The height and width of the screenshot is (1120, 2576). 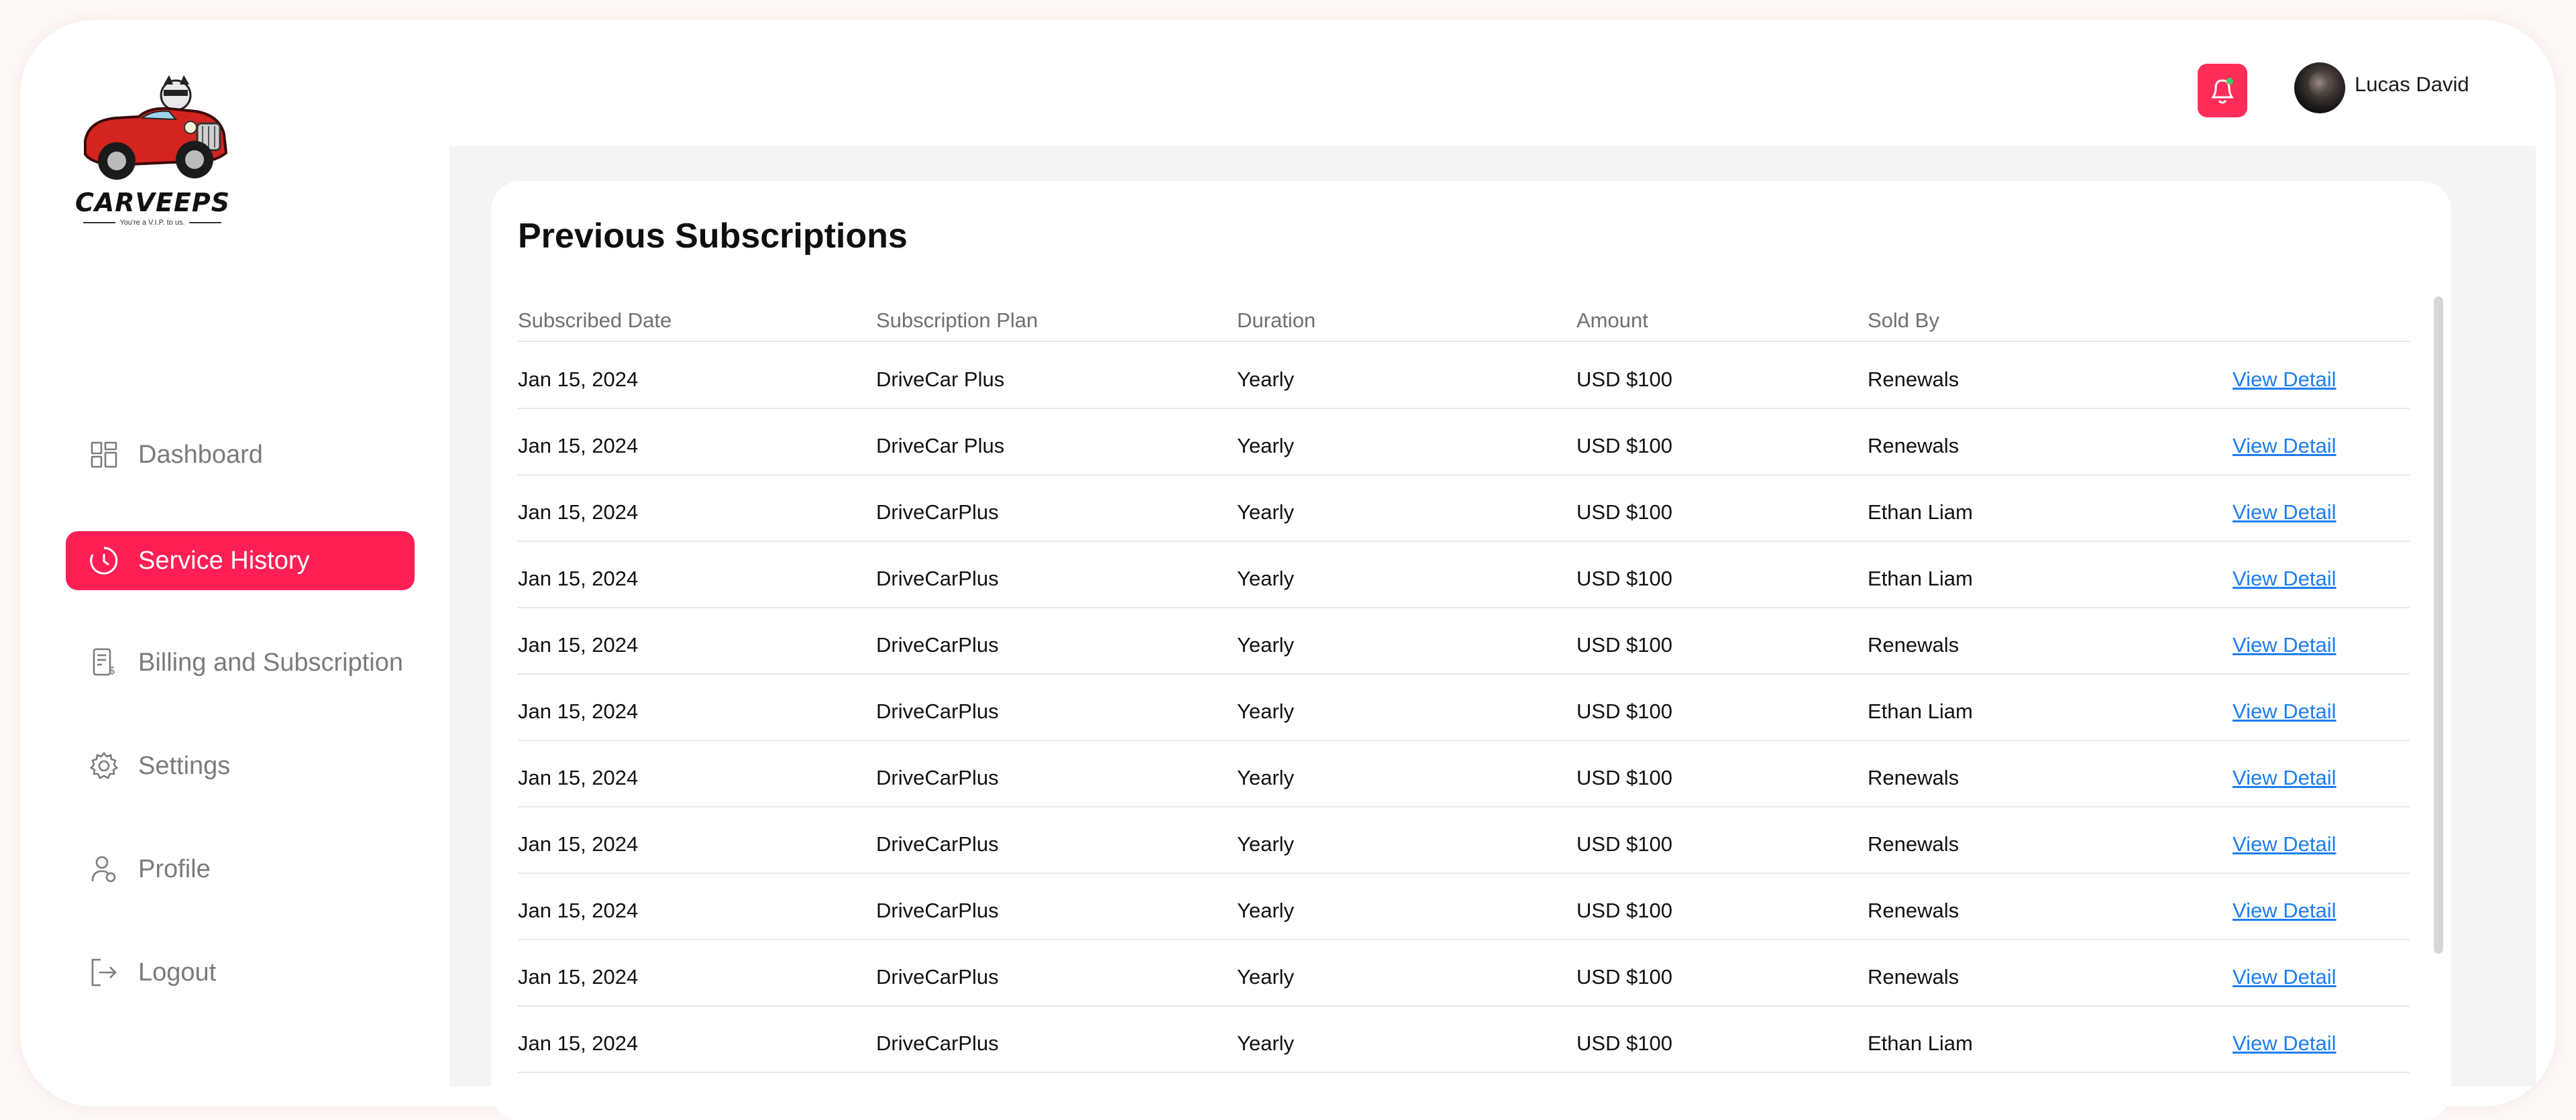 I want to click on sidebar-item-service-history: Service History, so click(x=240, y=560).